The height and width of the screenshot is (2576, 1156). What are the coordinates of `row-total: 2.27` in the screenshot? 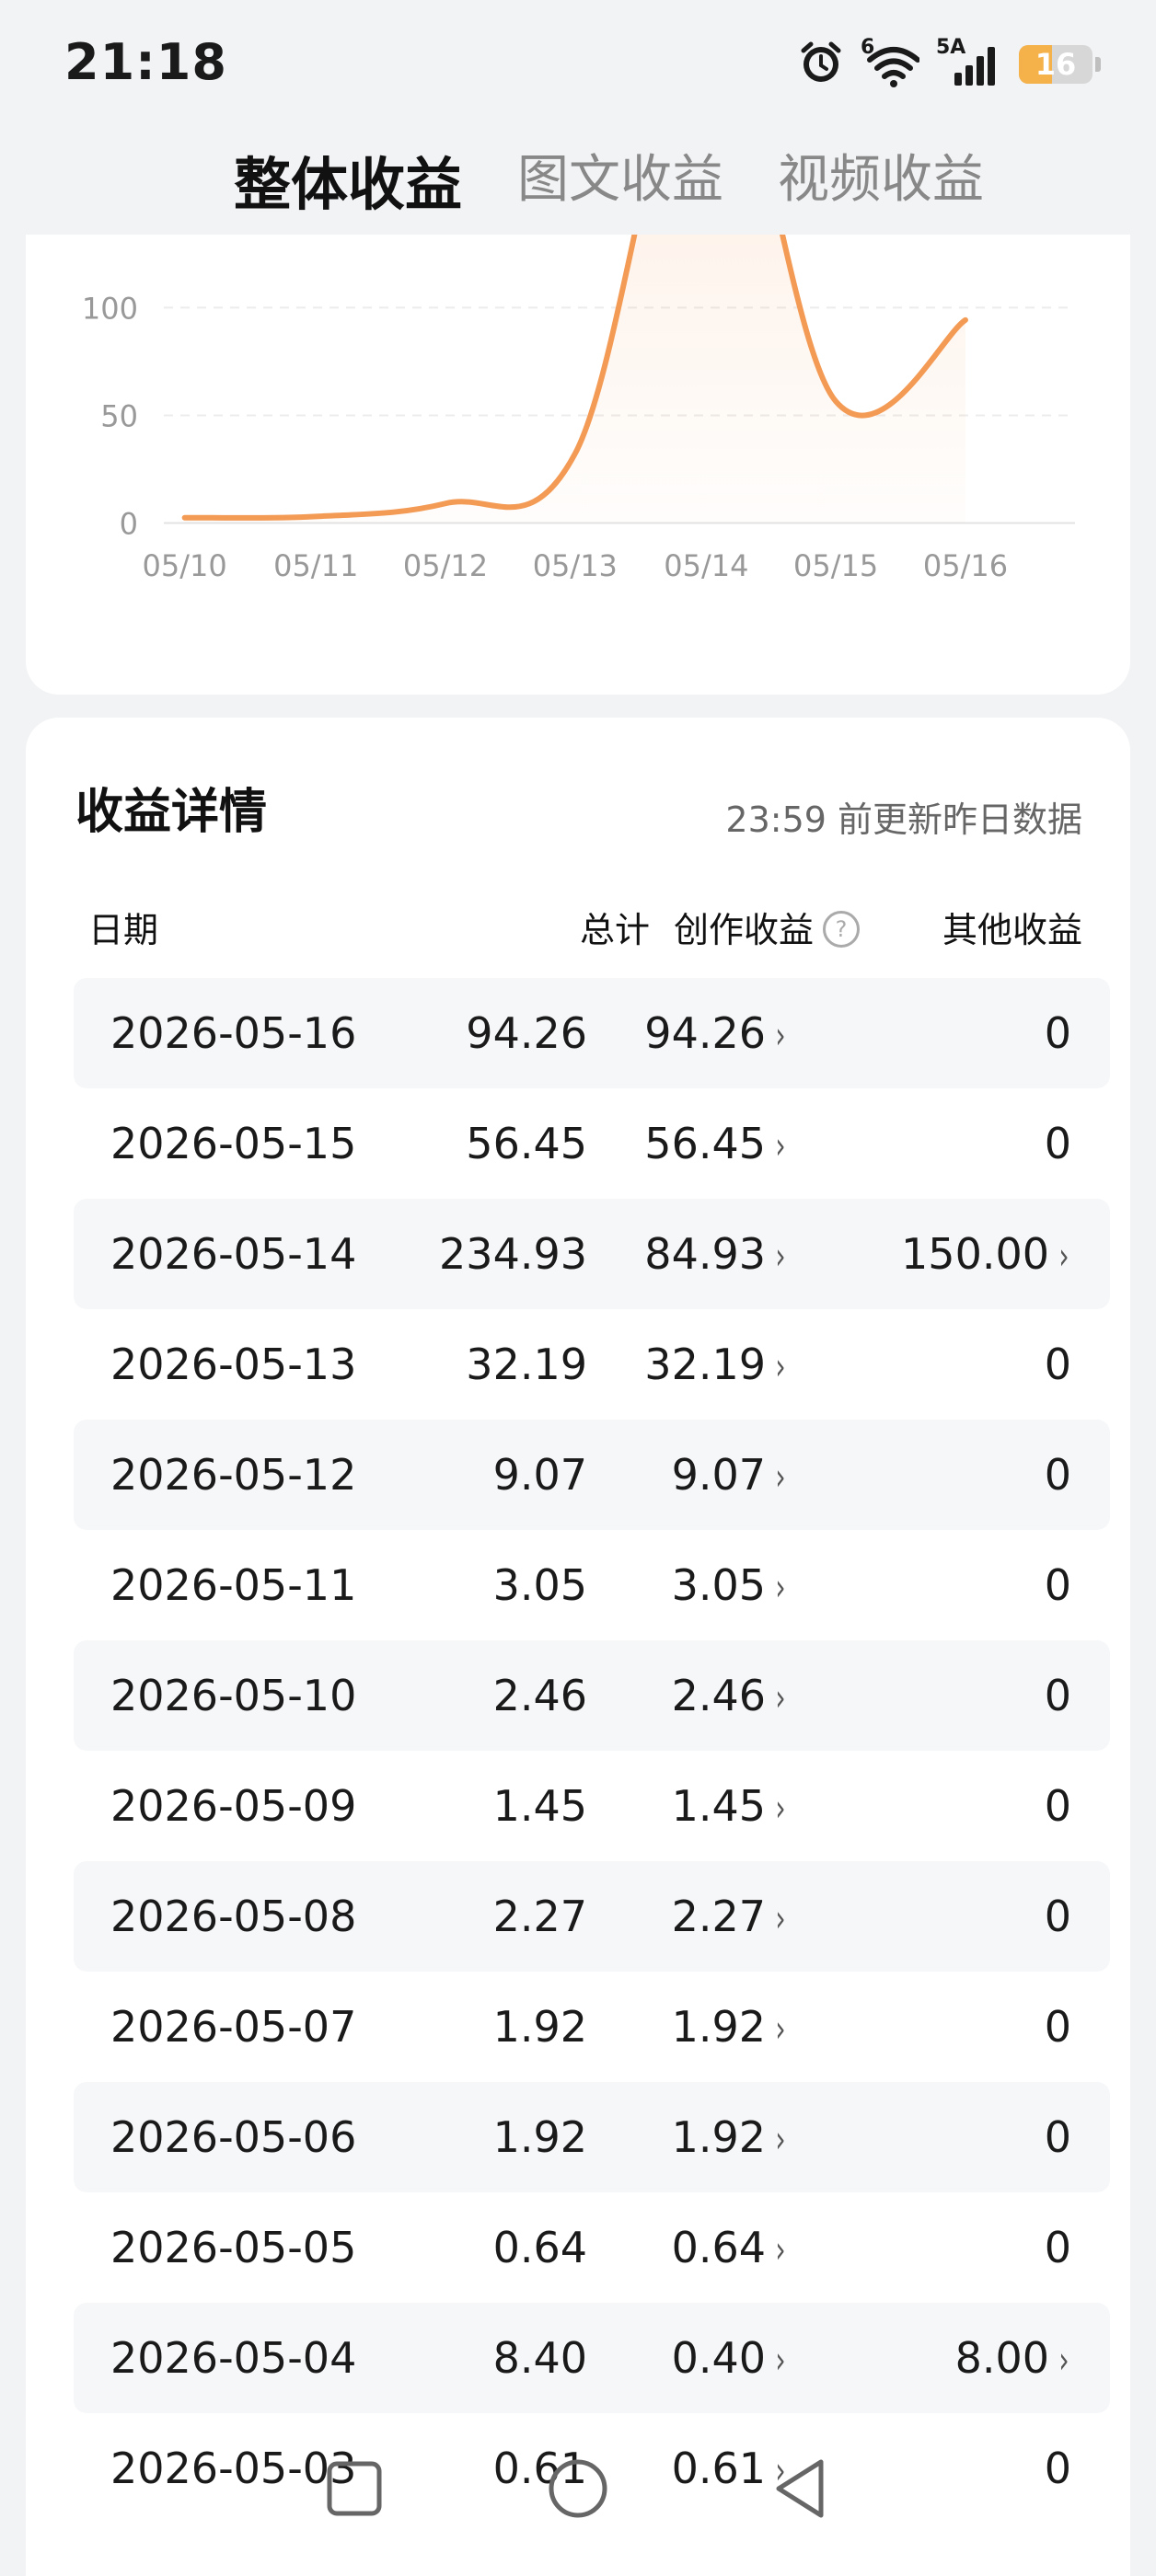 It's located at (539, 1916).